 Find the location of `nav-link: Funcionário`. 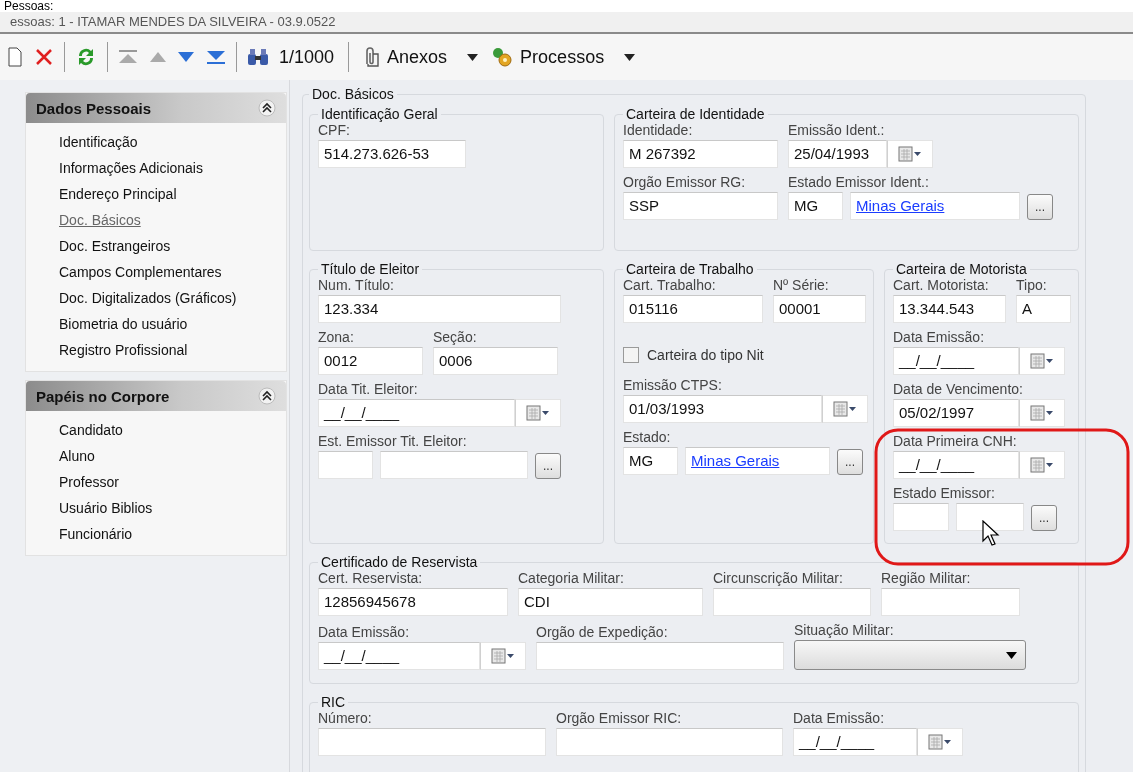

nav-link: Funcionário is located at coordinates (96, 534).